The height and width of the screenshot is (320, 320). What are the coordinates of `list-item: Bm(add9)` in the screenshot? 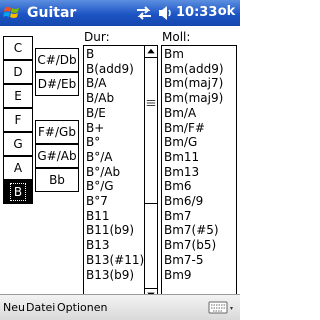 It's located at (199, 69).